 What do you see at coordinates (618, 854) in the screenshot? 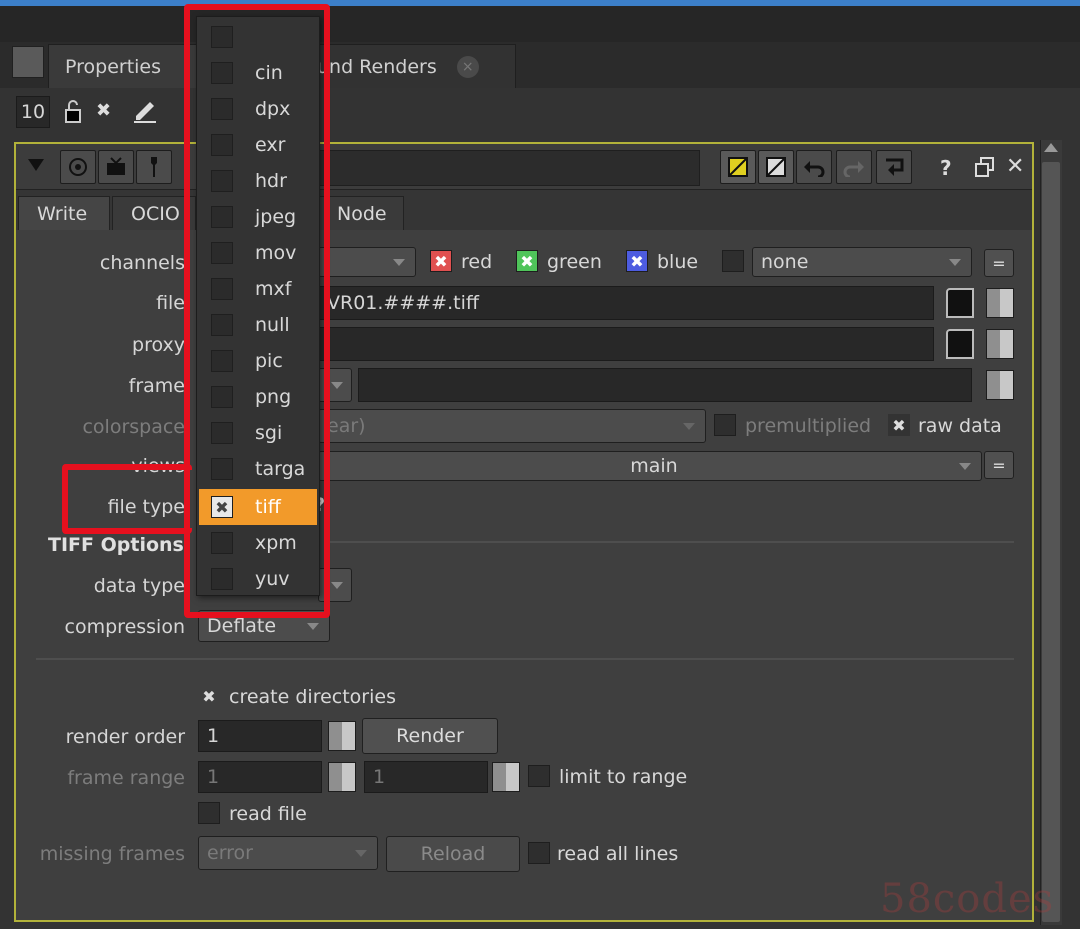
I see `read-all-lines-label: read all lines` at bounding box center [618, 854].